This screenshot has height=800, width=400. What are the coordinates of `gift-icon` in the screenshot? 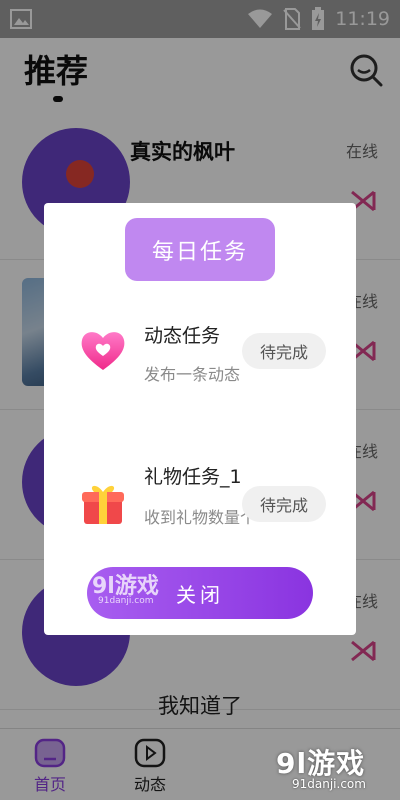 It's located at (103, 504).